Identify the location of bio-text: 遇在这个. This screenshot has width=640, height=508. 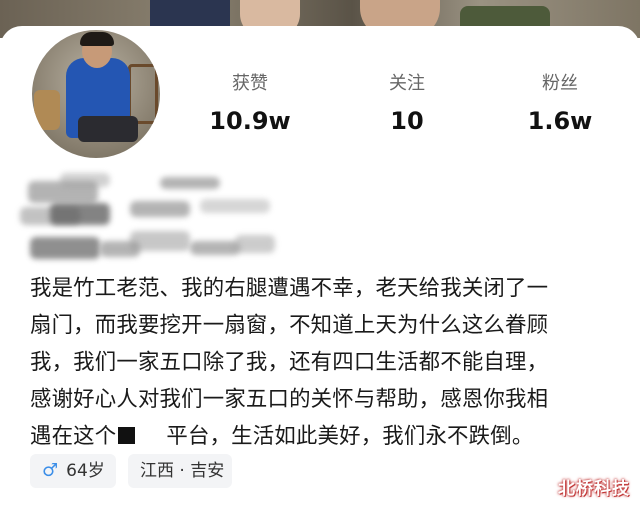
(73, 436).